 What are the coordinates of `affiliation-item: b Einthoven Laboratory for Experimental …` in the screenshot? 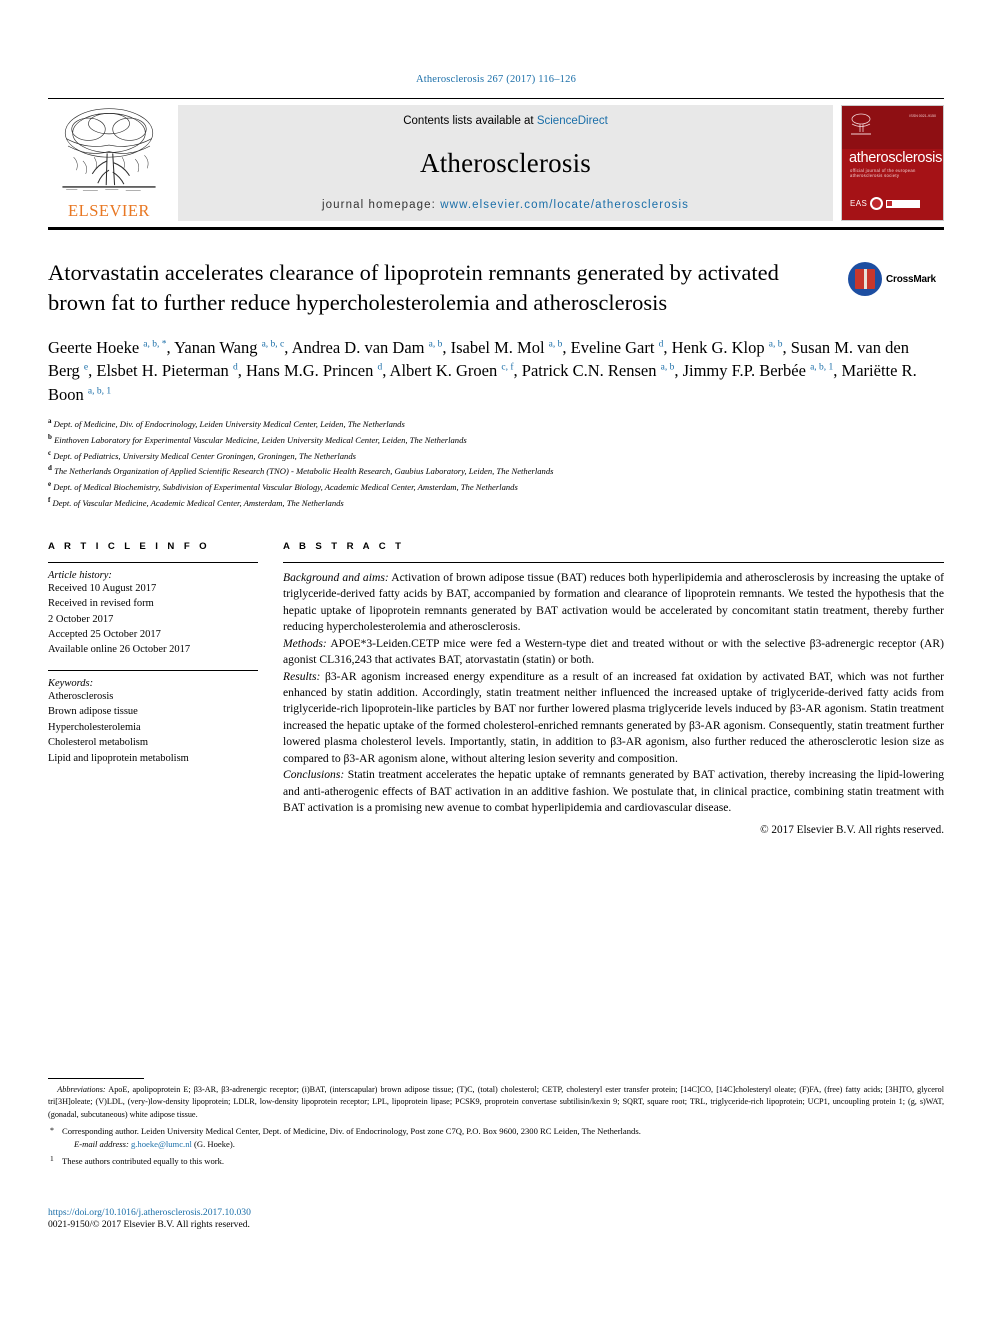 It's located at (496, 440).